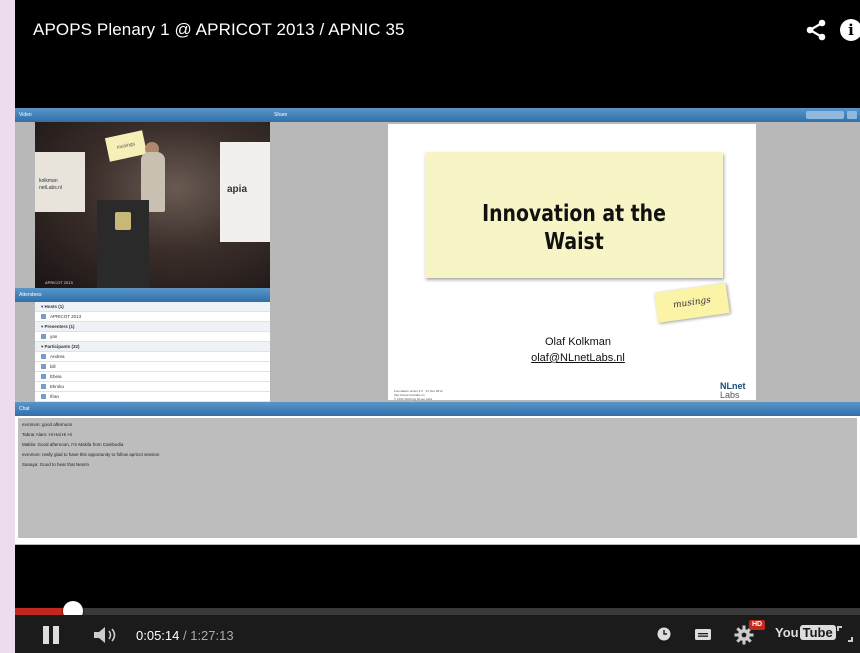 The height and width of the screenshot is (653, 860). Describe the element at coordinates (24, 409) in the screenshot. I see `chat-panel-title: Chat` at that location.